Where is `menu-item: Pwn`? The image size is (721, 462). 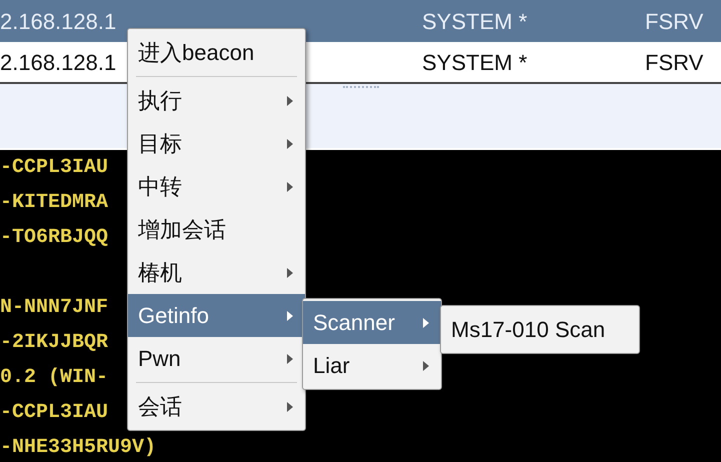 menu-item: Pwn is located at coordinates (216, 358).